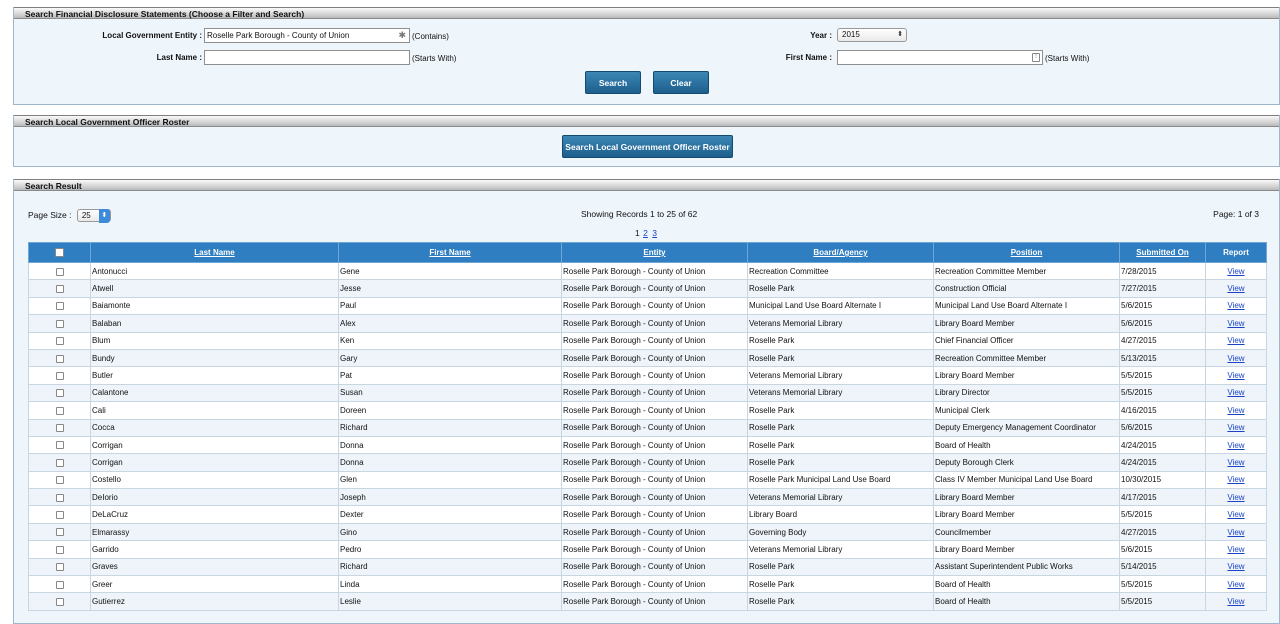  I want to click on col-first-name: First Name, so click(450, 252).